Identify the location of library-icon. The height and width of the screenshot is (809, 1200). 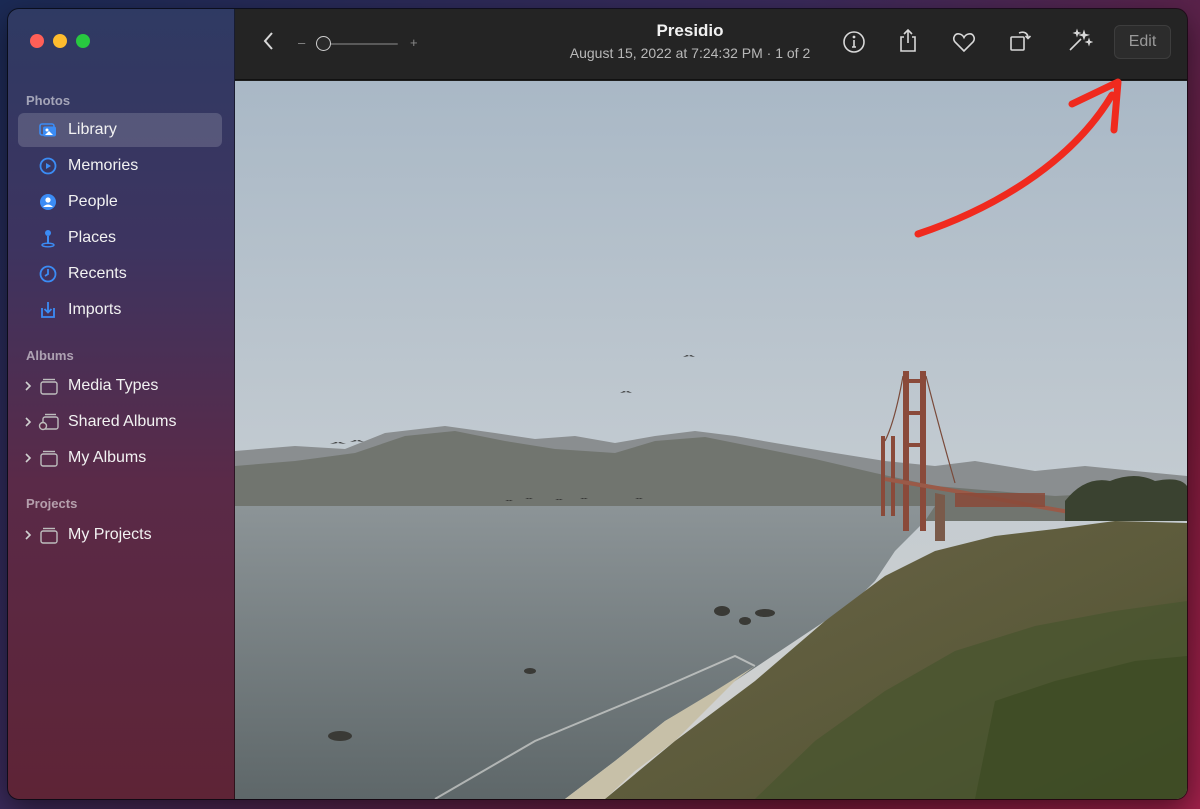
(48, 130).